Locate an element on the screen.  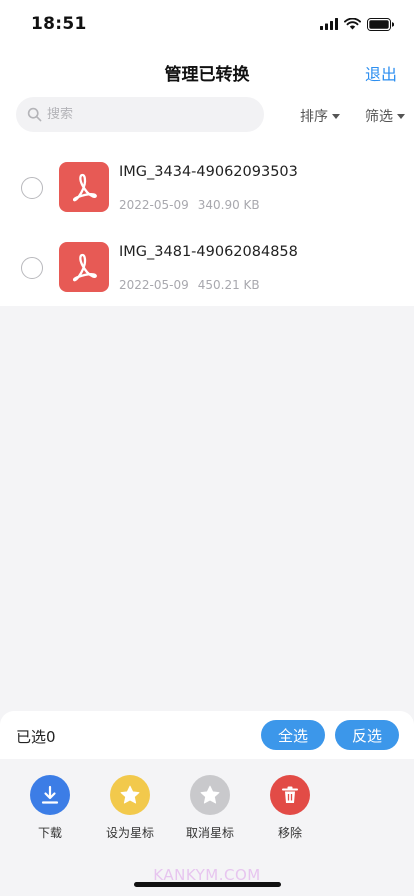
star-label: 设为星标 is located at coordinates (129, 833).